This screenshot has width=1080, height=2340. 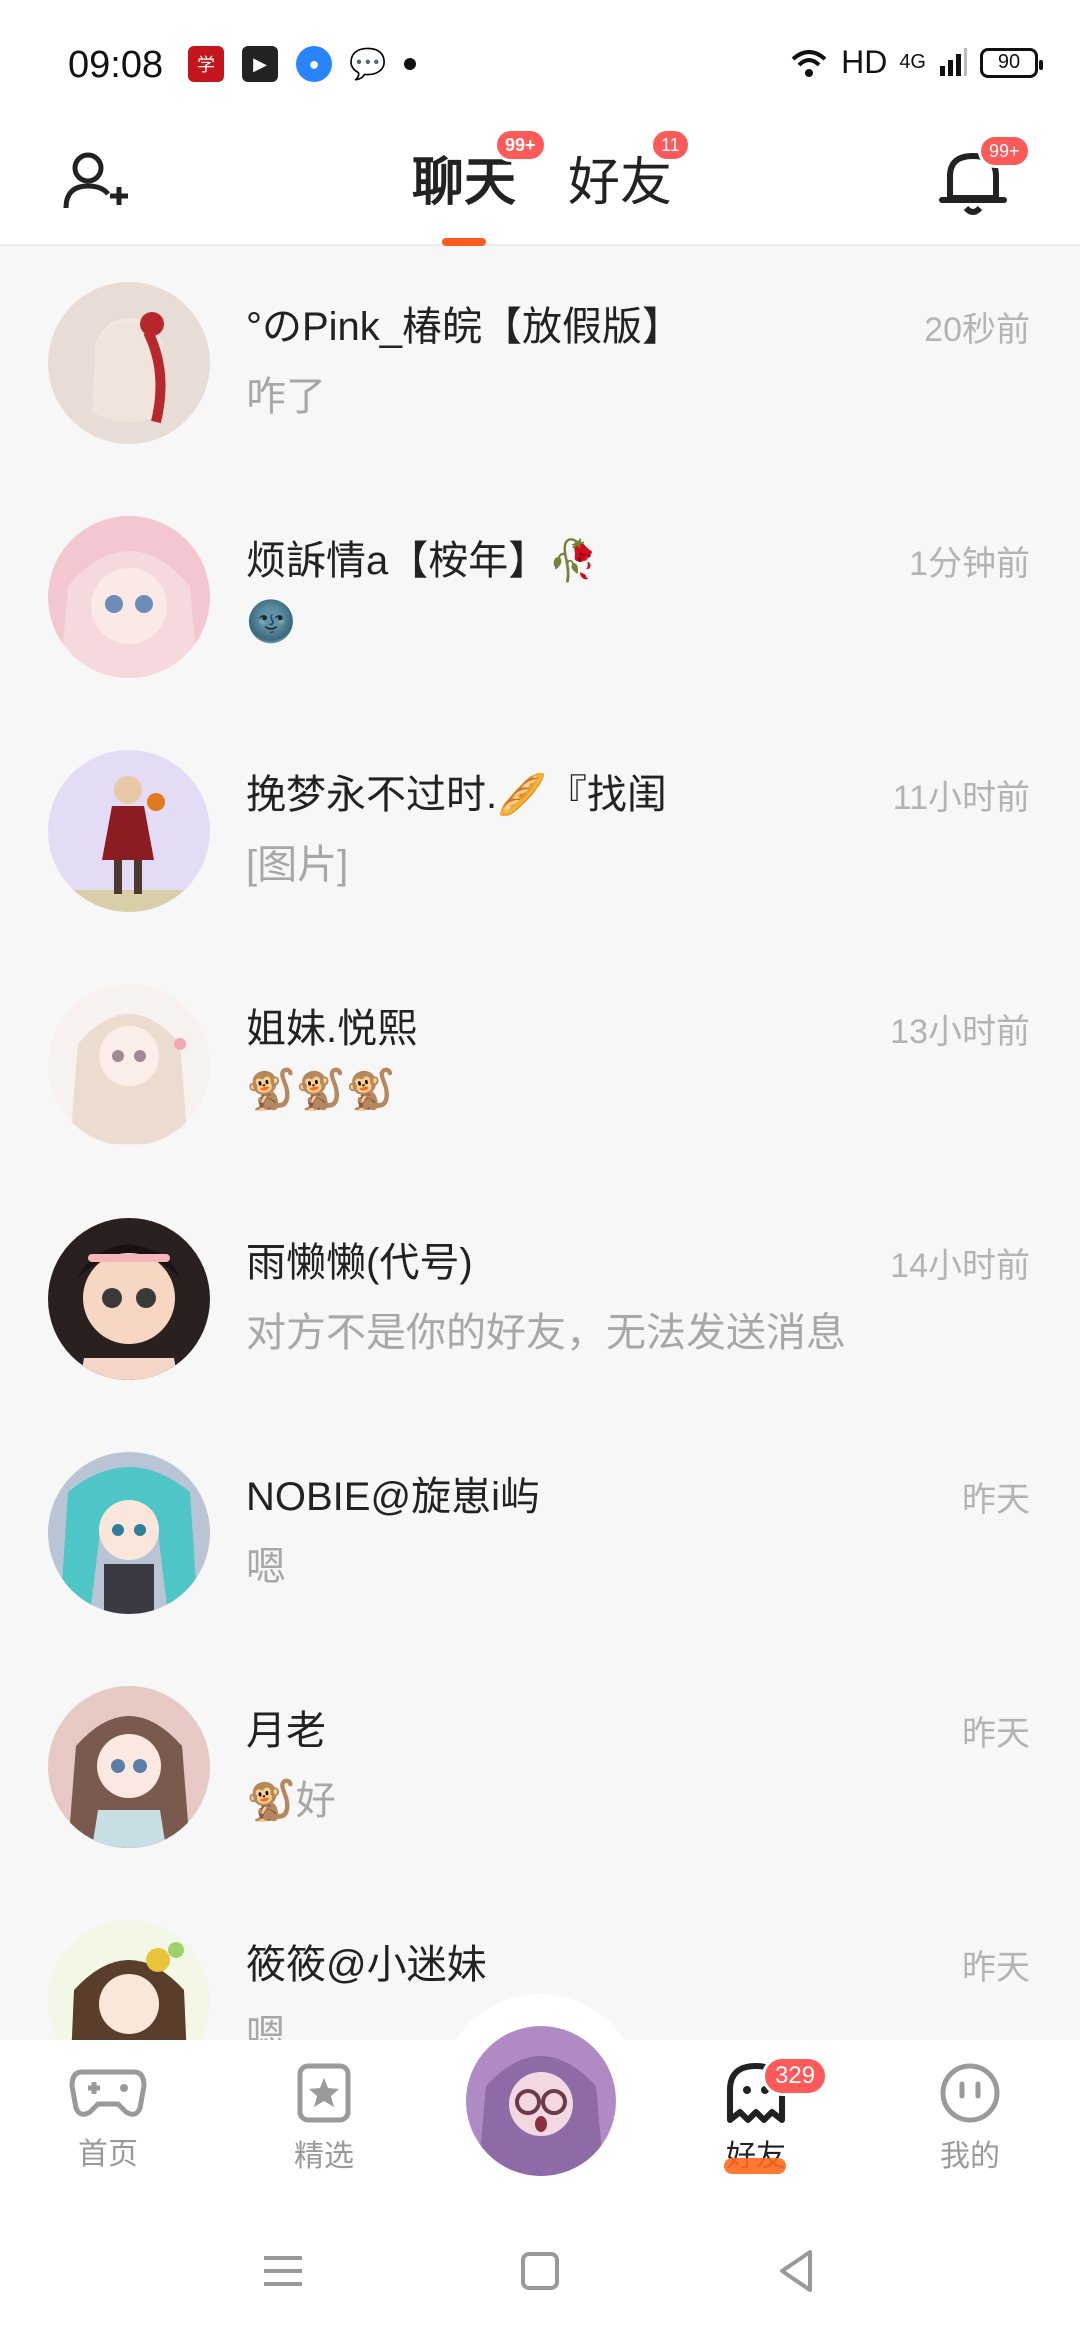 I want to click on message-time: 13小时前, so click(x=960, y=1032).